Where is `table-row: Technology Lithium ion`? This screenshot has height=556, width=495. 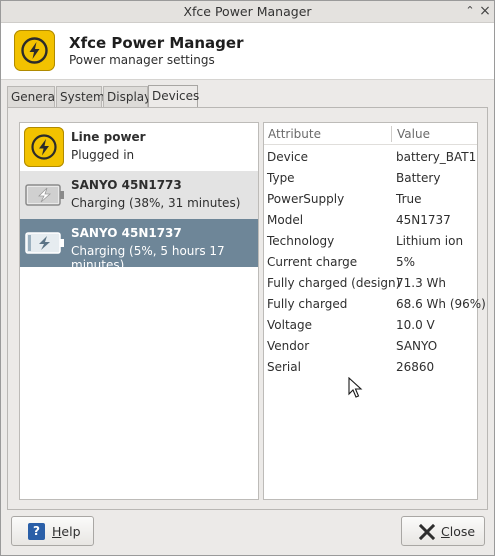
table-row: Technology Lithium ion is located at coordinates (370, 241).